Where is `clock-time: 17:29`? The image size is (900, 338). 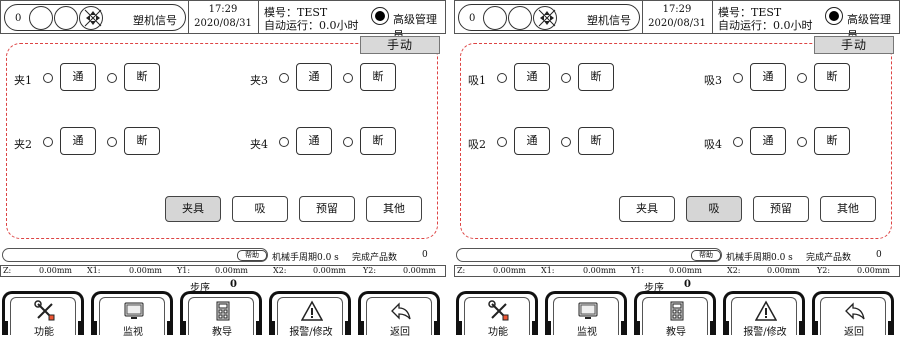 clock-time: 17:29 is located at coordinates (223, 9).